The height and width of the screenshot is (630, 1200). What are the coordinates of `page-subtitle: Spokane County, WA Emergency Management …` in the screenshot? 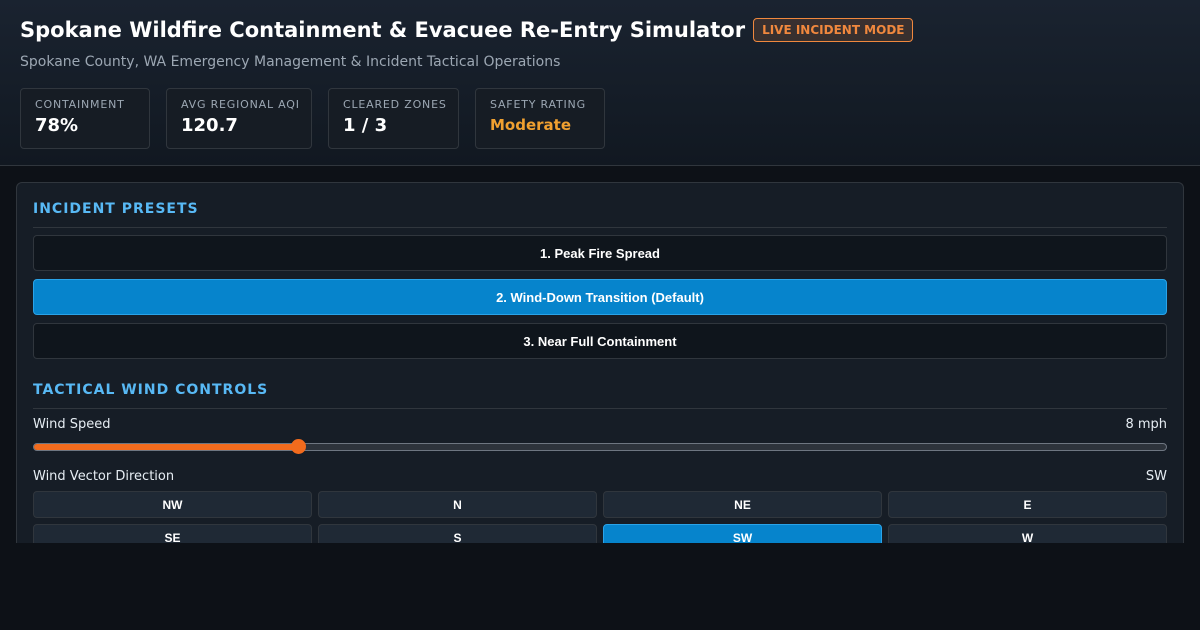 It's located at (290, 62).